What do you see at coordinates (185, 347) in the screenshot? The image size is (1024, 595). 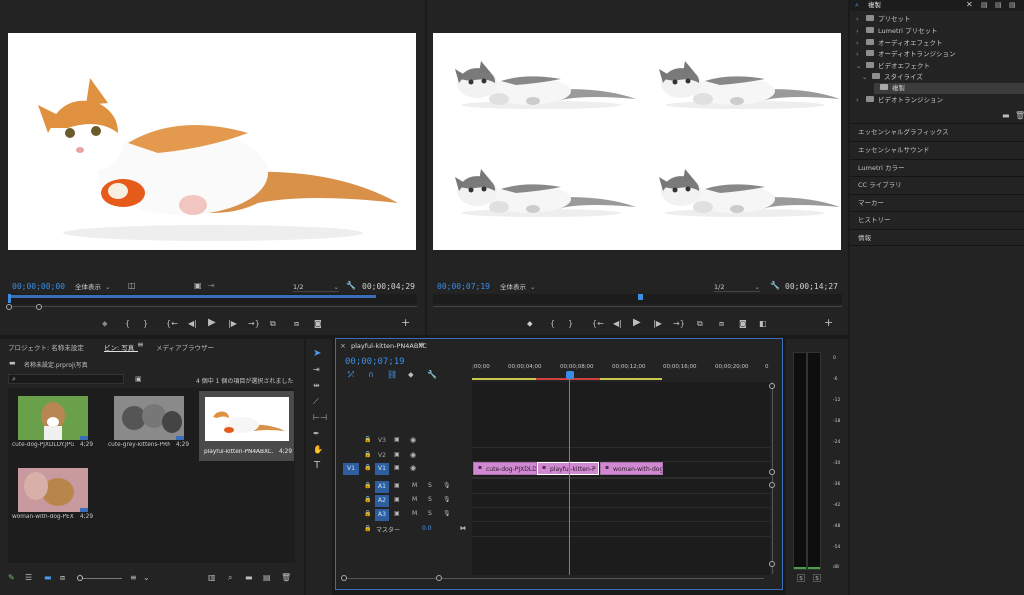 I see `media-browser-tab: メディアブラウザー` at bounding box center [185, 347].